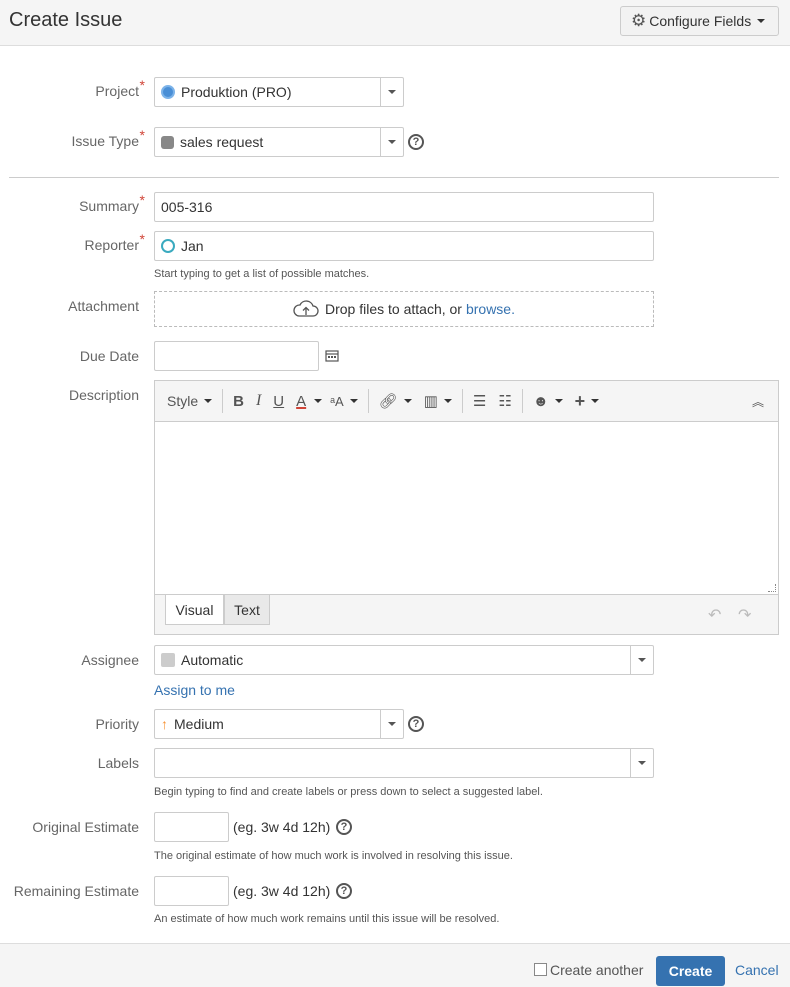 The width and height of the screenshot is (790, 987). I want to click on remaining-estimate-label: Remaining Estimate, so click(76, 891).